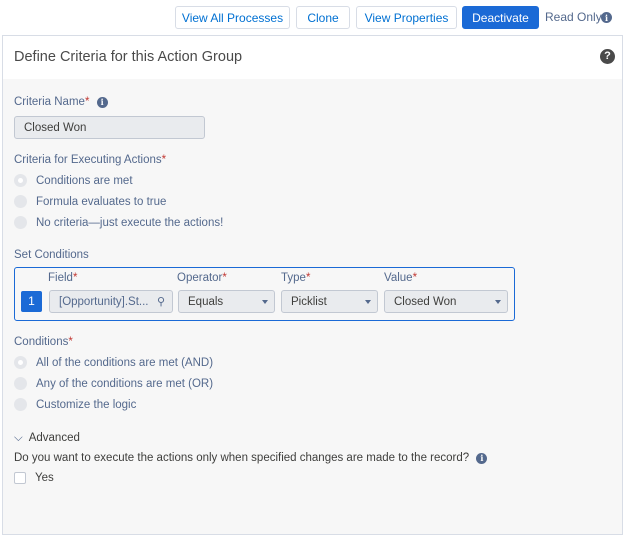  I want to click on field-header: Field*, so click(63, 278).